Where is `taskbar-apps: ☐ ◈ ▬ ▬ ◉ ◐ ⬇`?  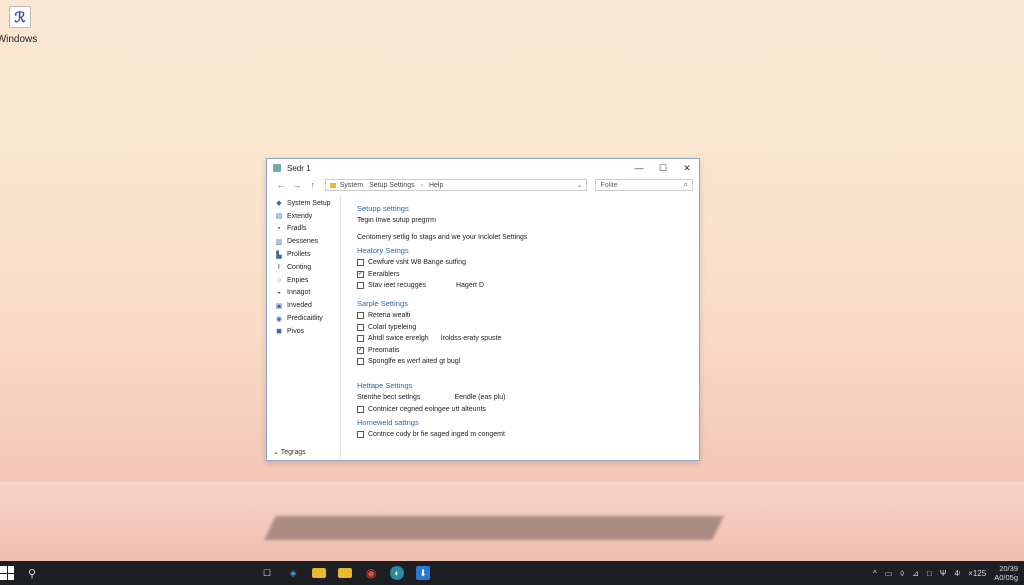
taskbar-apps: ☐ ◈ ▬ ▬ ◉ ◐ ⬇ is located at coordinates (345, 573).